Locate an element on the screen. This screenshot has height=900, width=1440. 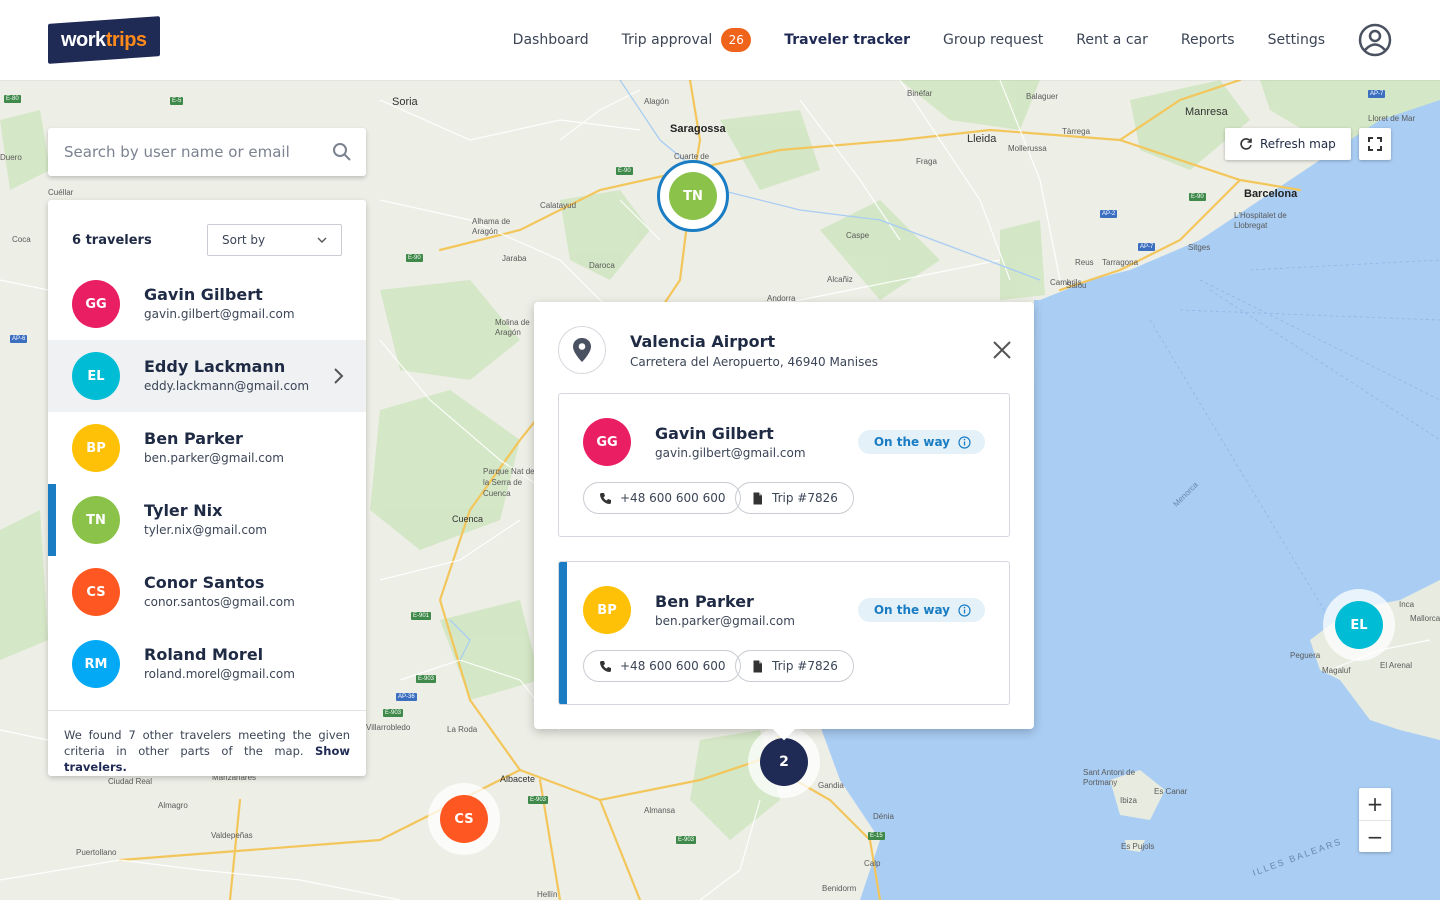
nav-reports: Reports is located at coordinates (1208, 40).